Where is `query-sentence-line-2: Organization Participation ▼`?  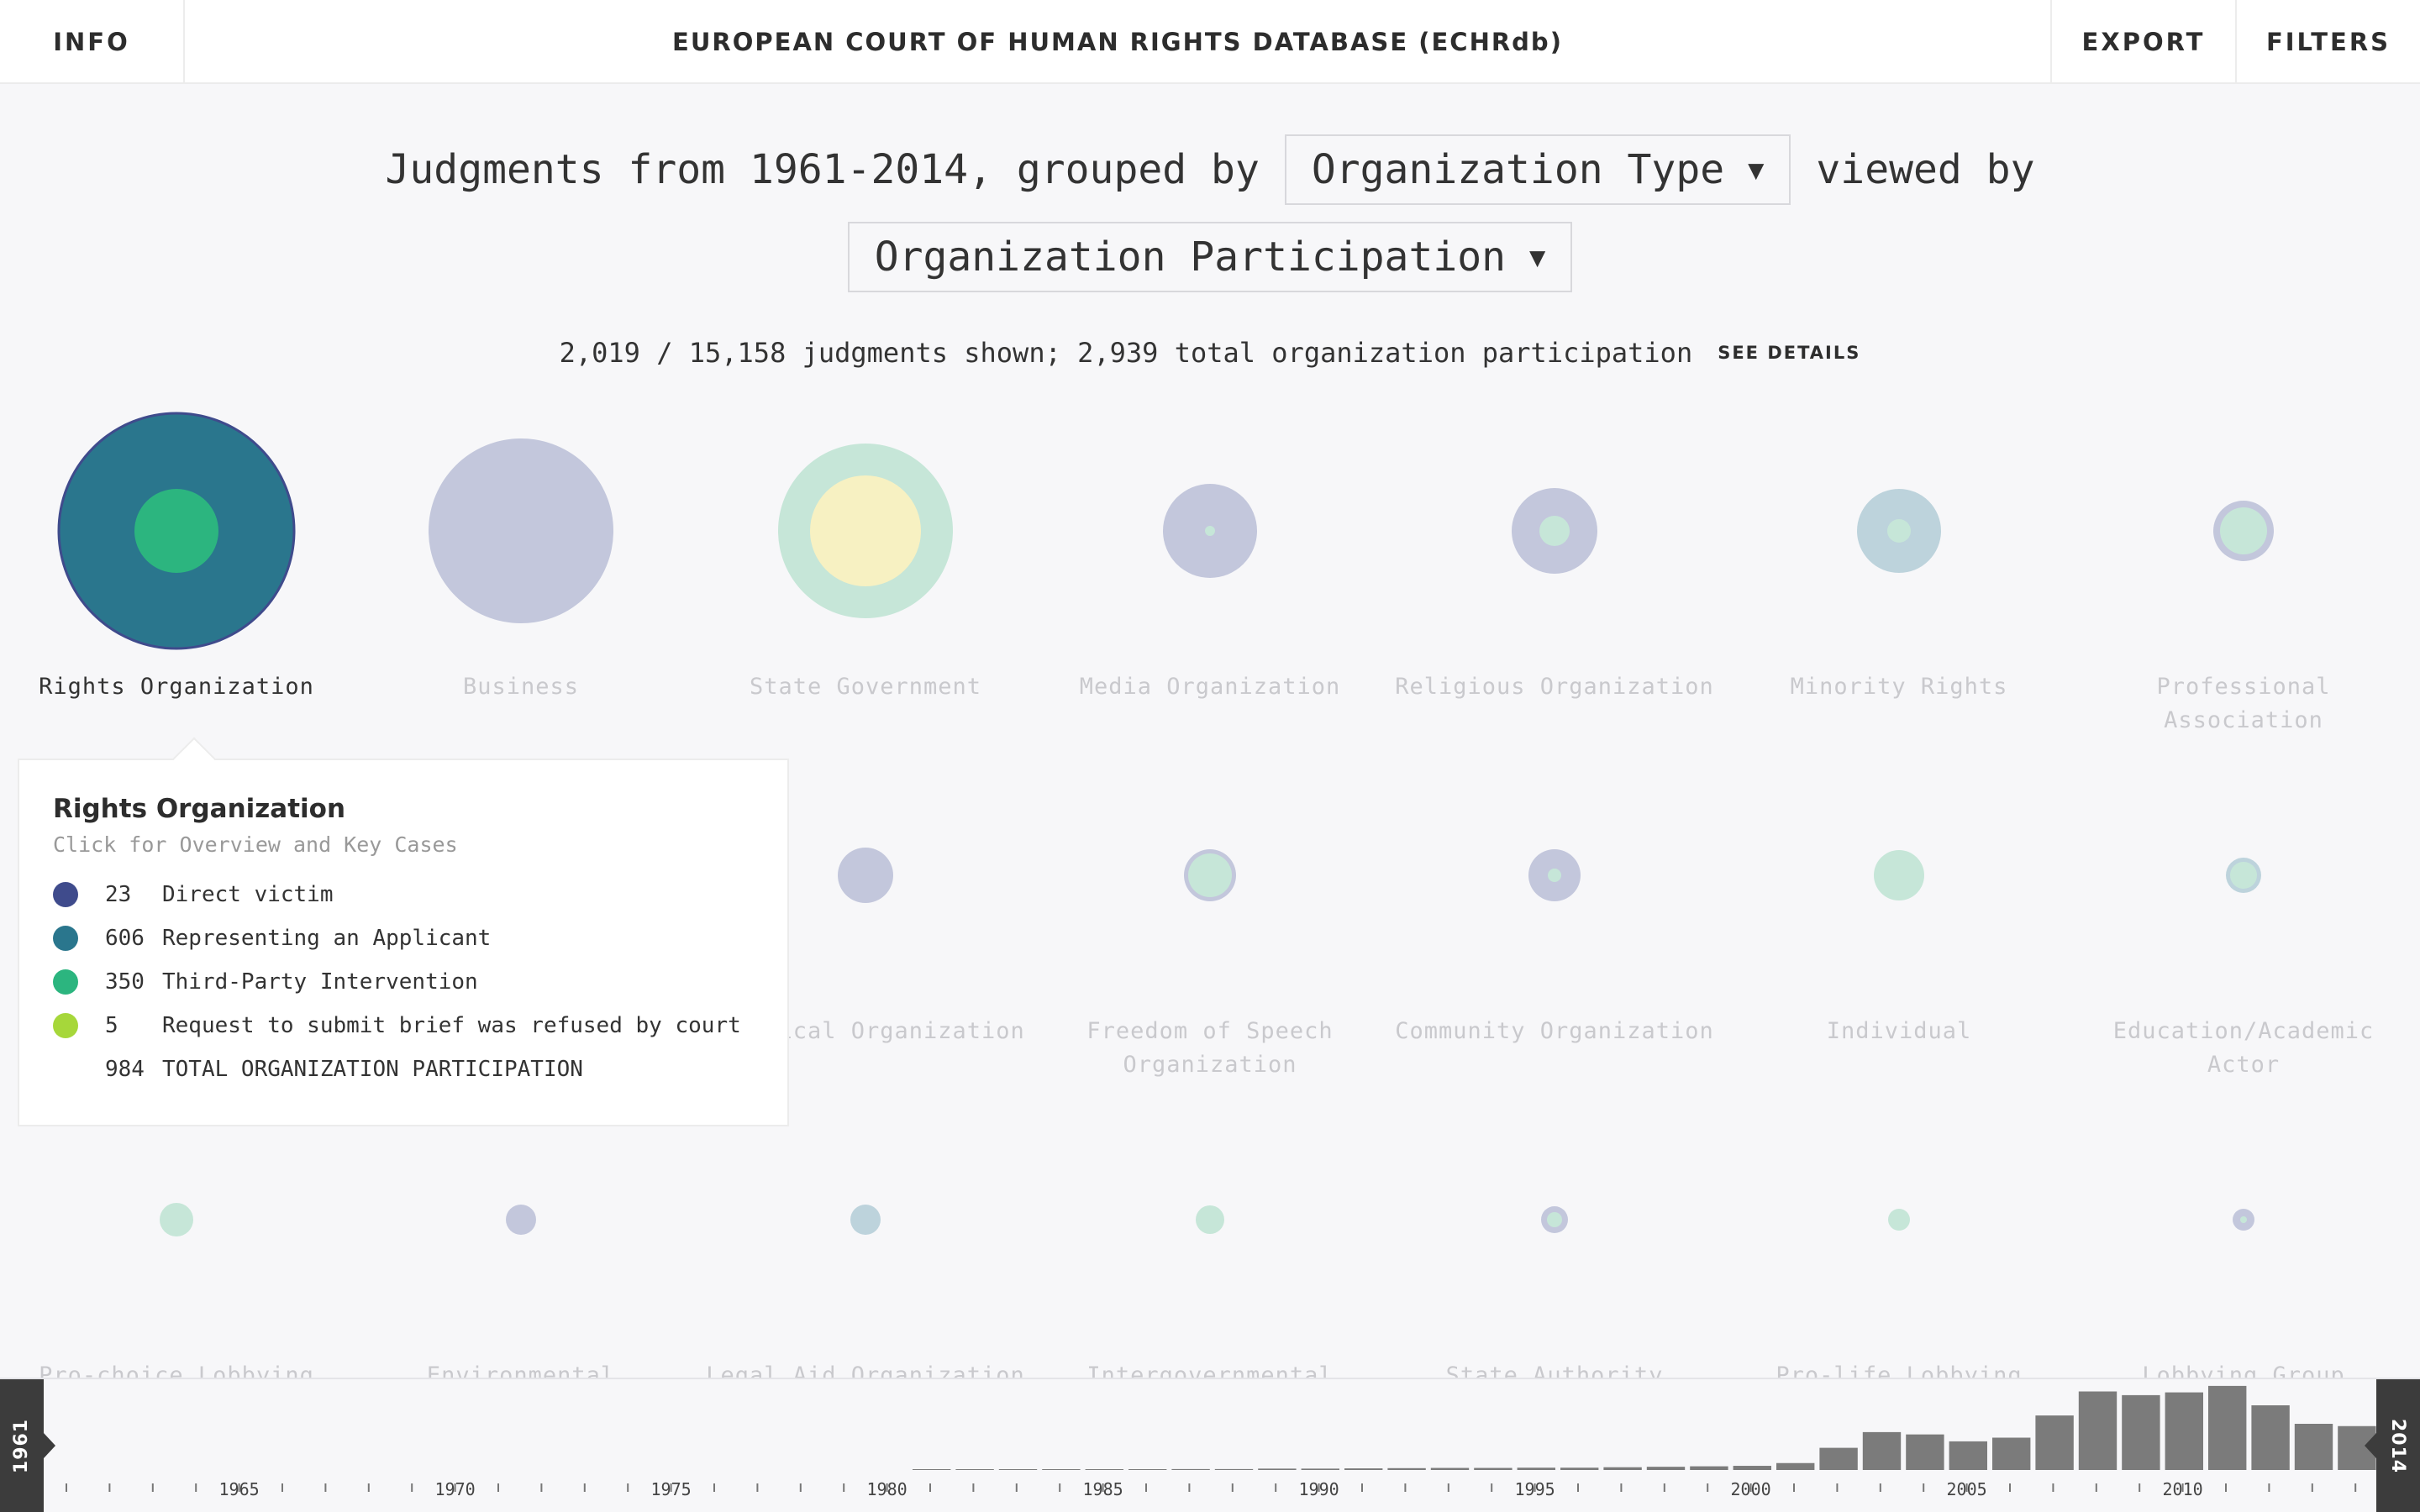
query-sentence-line-2: Organization Participation ▼ is located at coordinates (1210, 257).